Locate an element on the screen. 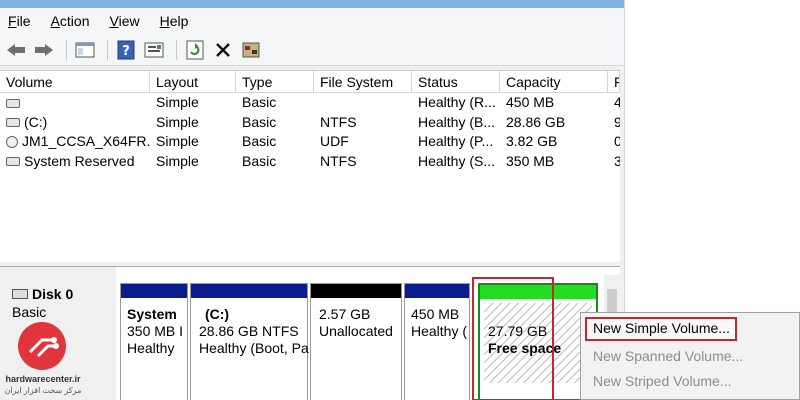 The height and width of the screenshot is (400, 800). capacity-cell: 350 MB is located at coordinates (530, 160).